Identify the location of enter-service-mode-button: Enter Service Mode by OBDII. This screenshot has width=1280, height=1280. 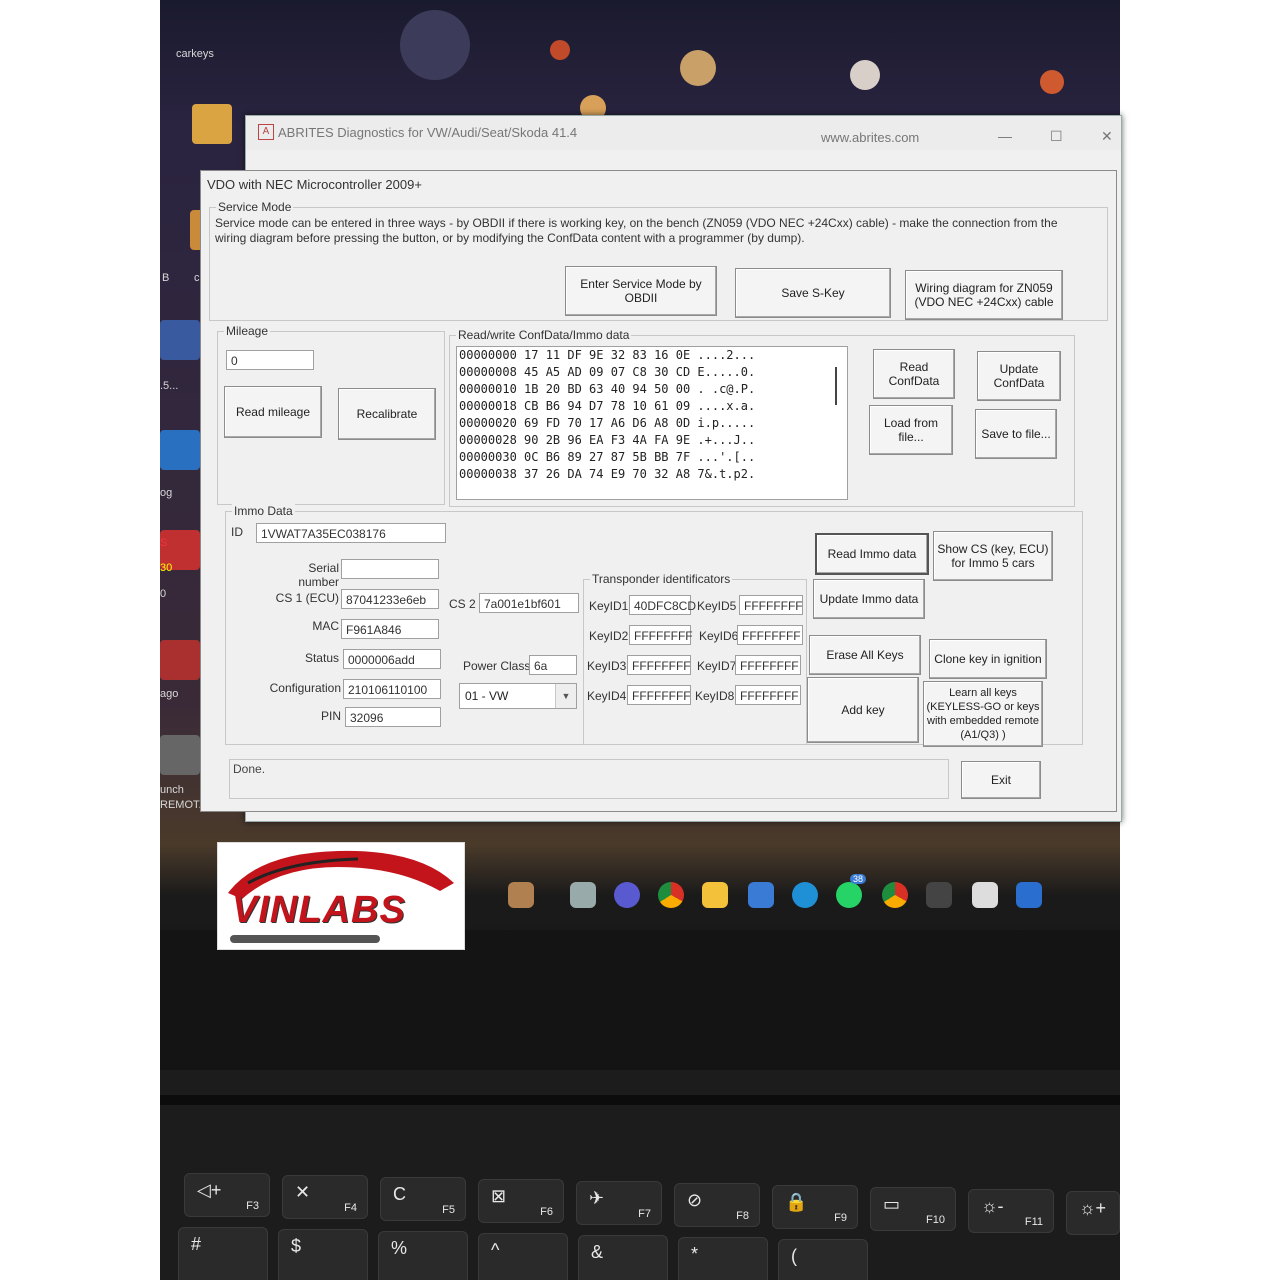
(641, 291).